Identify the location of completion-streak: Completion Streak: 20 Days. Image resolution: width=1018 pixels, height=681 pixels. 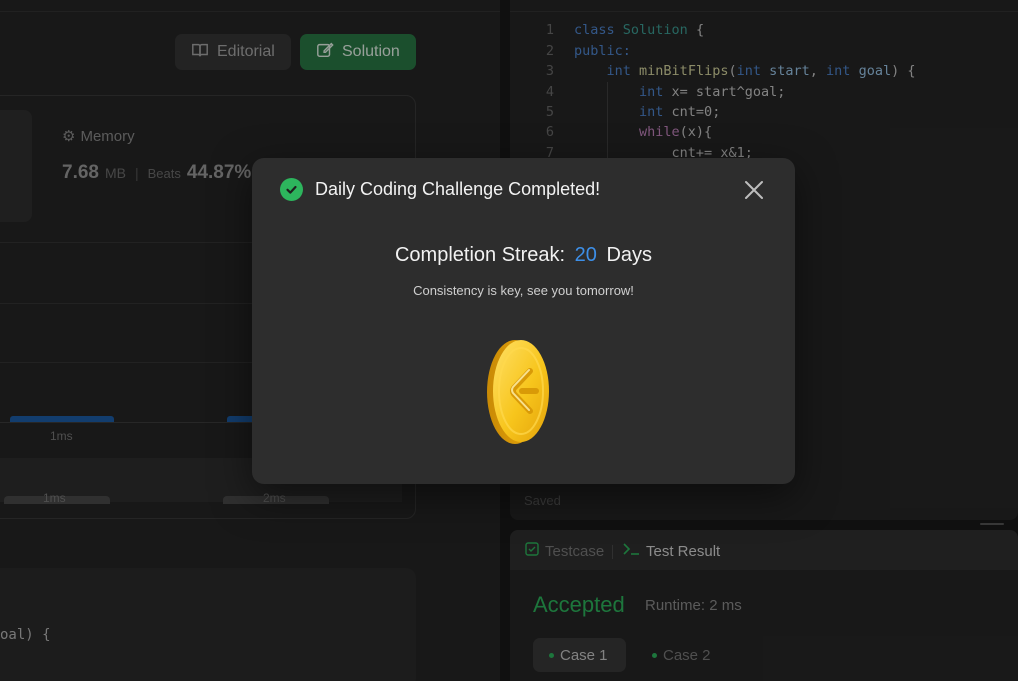
(523, 255).